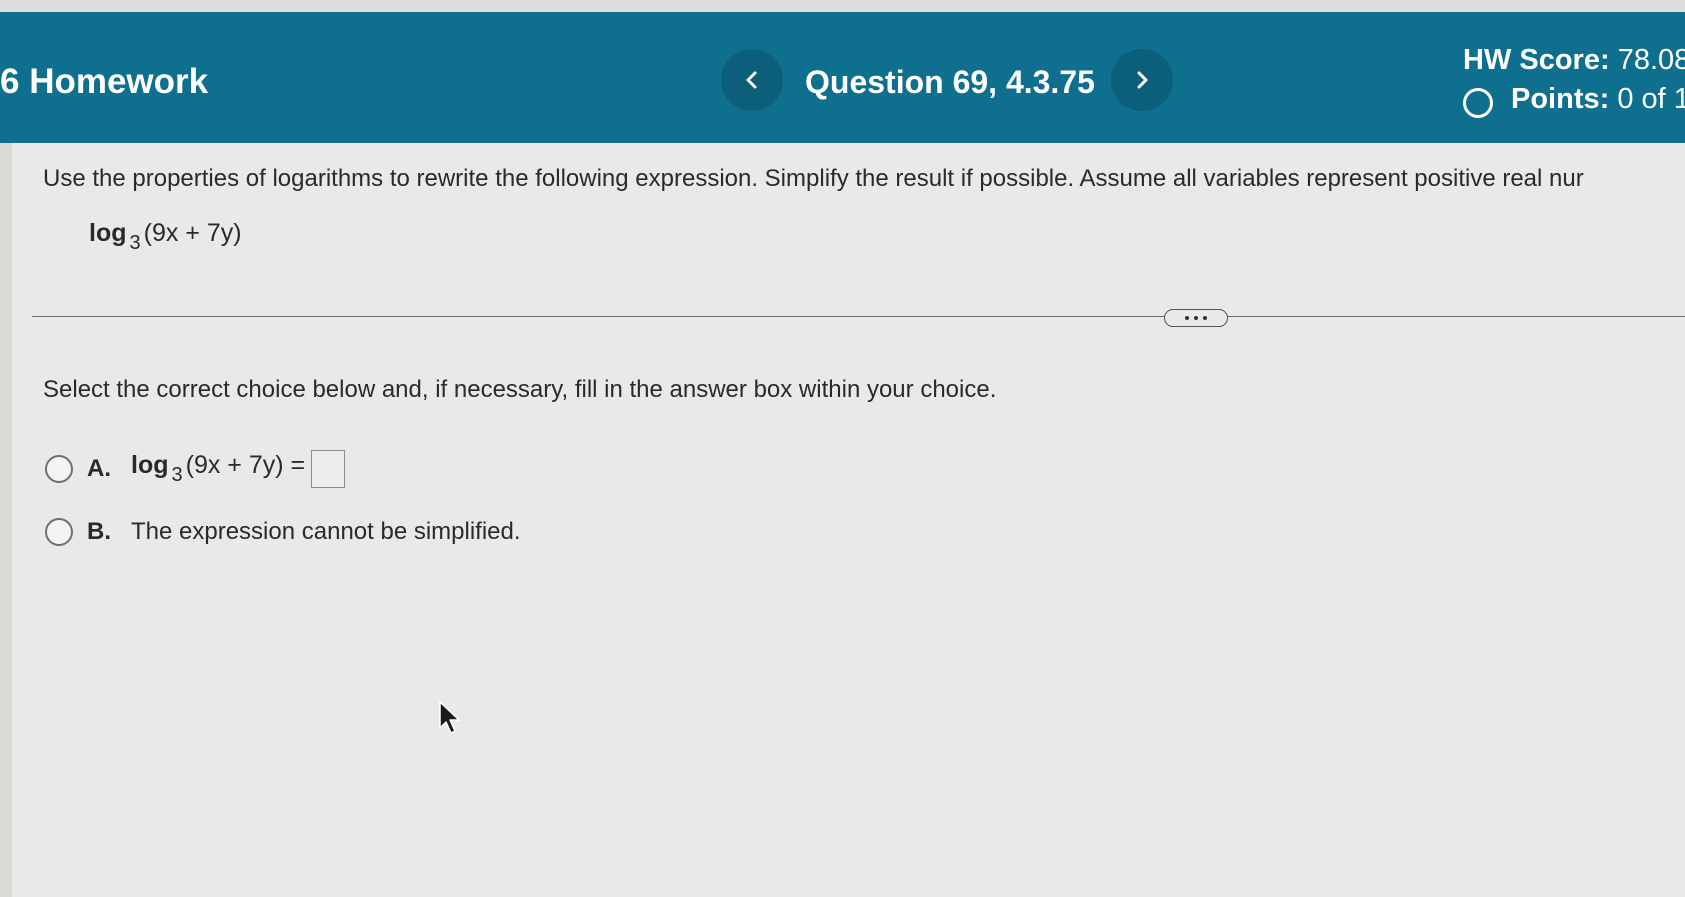 The width and height of the screenshot is (1685, 897). I want to click on choice-b-letter: B., so click(99, 531).